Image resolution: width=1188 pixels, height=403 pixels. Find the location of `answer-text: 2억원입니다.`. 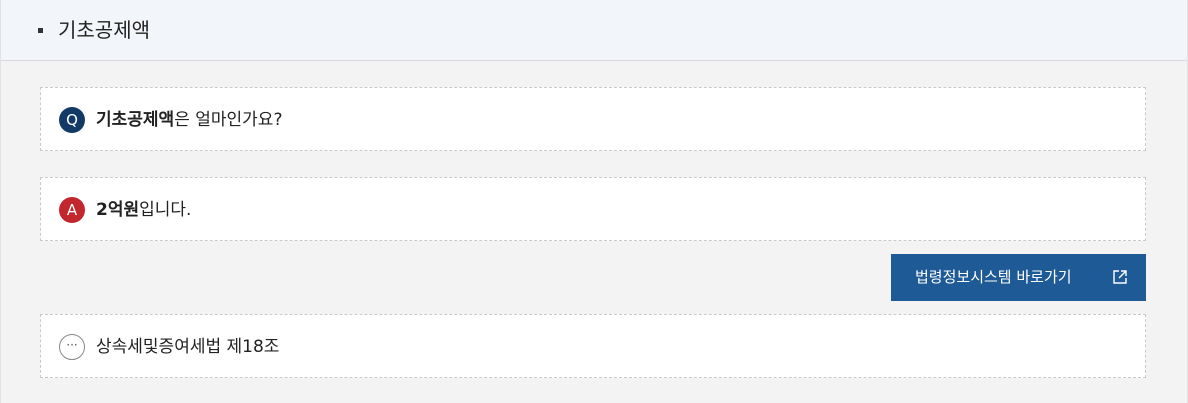

answer-text: 2억원입니다. is located at coordinates (143, 210).